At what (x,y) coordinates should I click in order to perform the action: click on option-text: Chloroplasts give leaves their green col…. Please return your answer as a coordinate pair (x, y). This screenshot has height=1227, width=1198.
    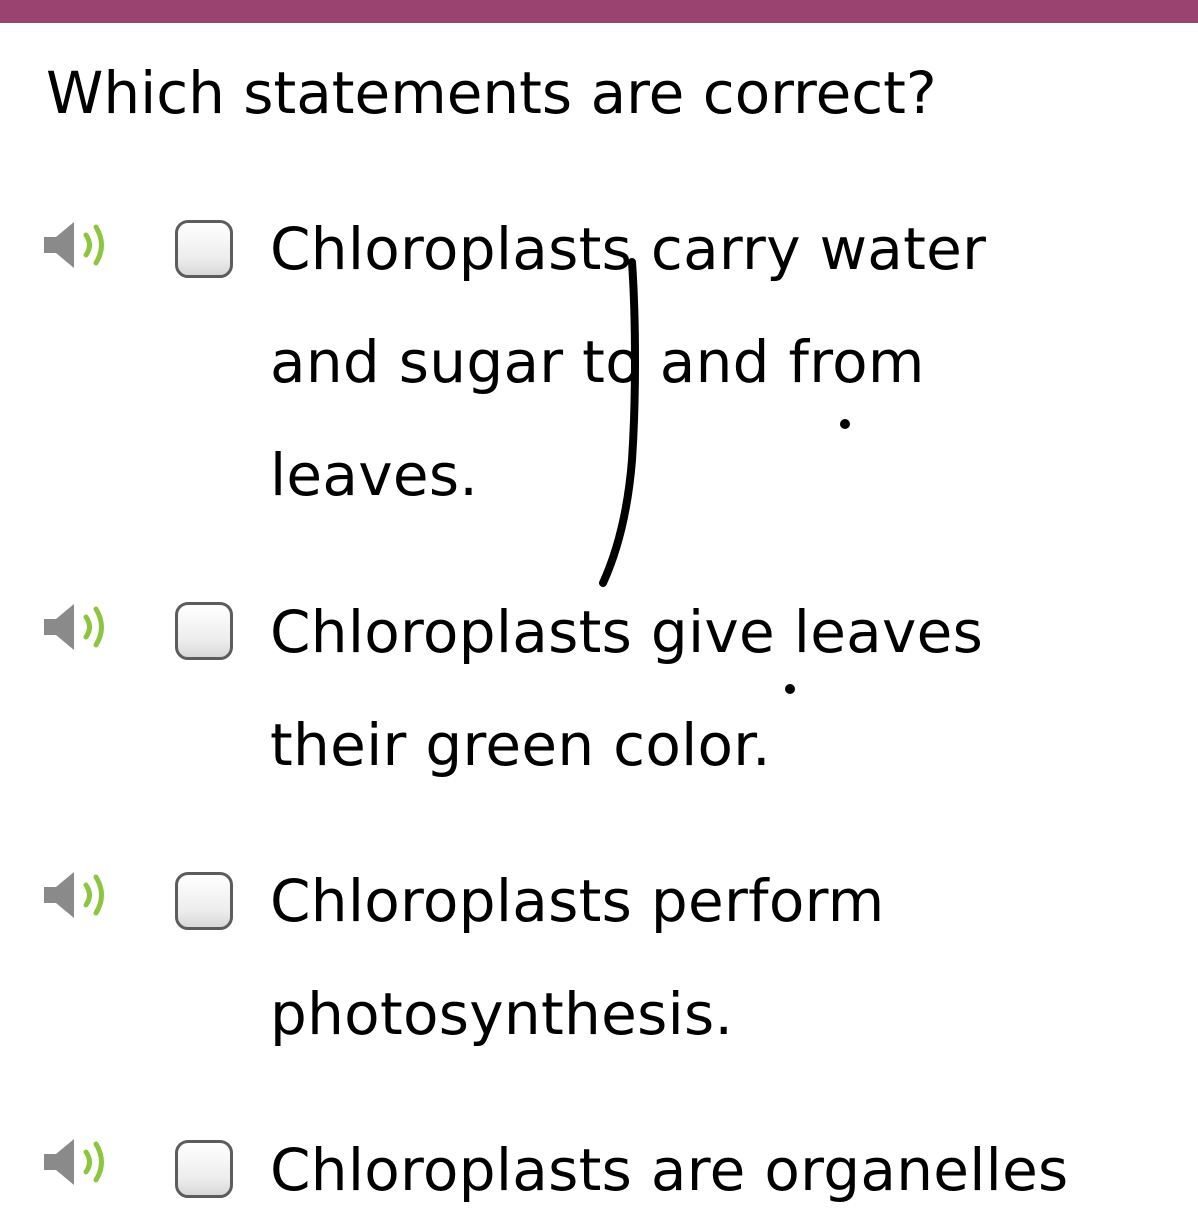
    Looking at the image, I should click on (627, 688).